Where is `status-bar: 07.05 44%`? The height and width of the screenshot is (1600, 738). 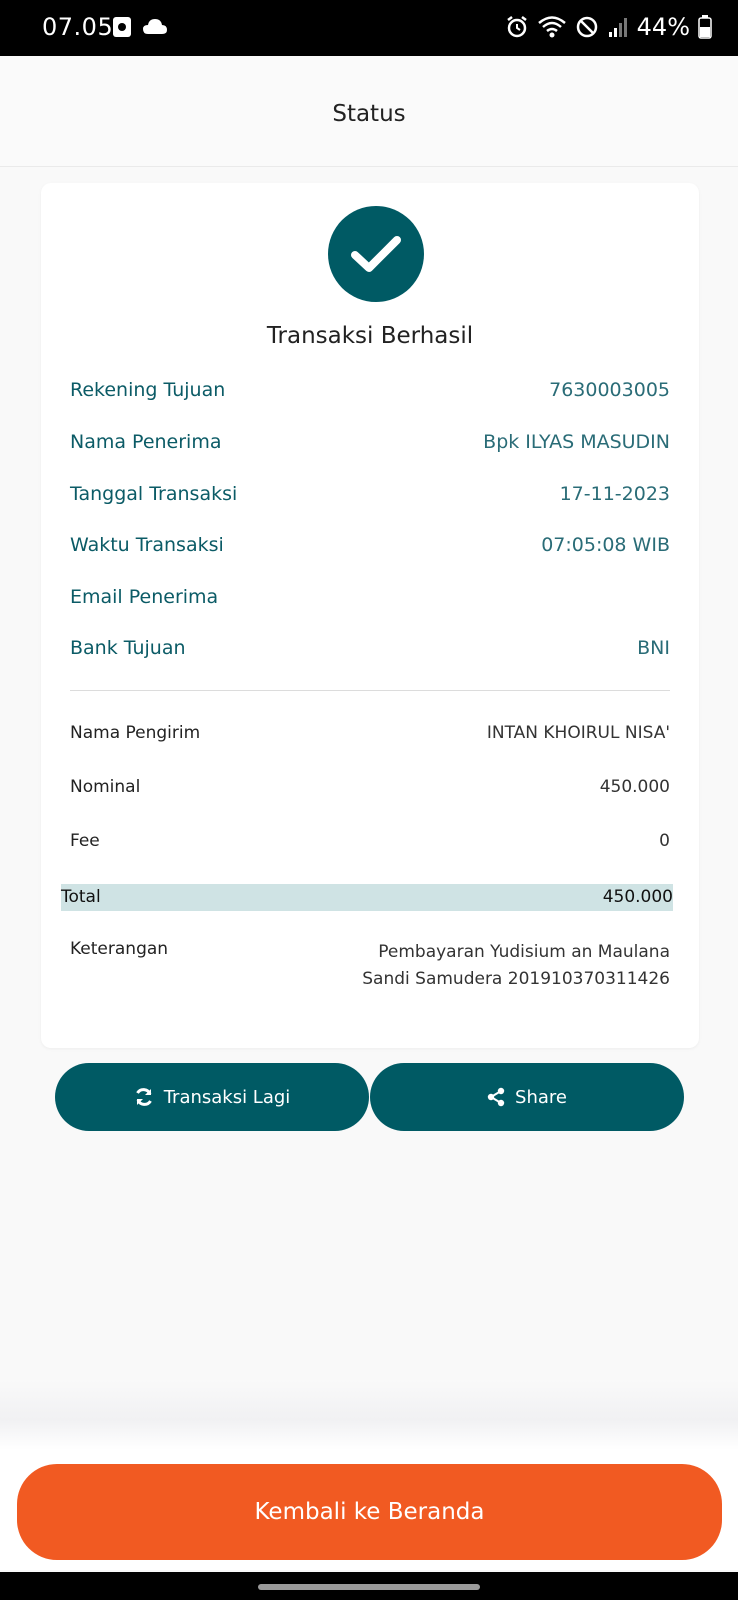 status-bar: 07.05 44% is located at coordinates (369, 28).